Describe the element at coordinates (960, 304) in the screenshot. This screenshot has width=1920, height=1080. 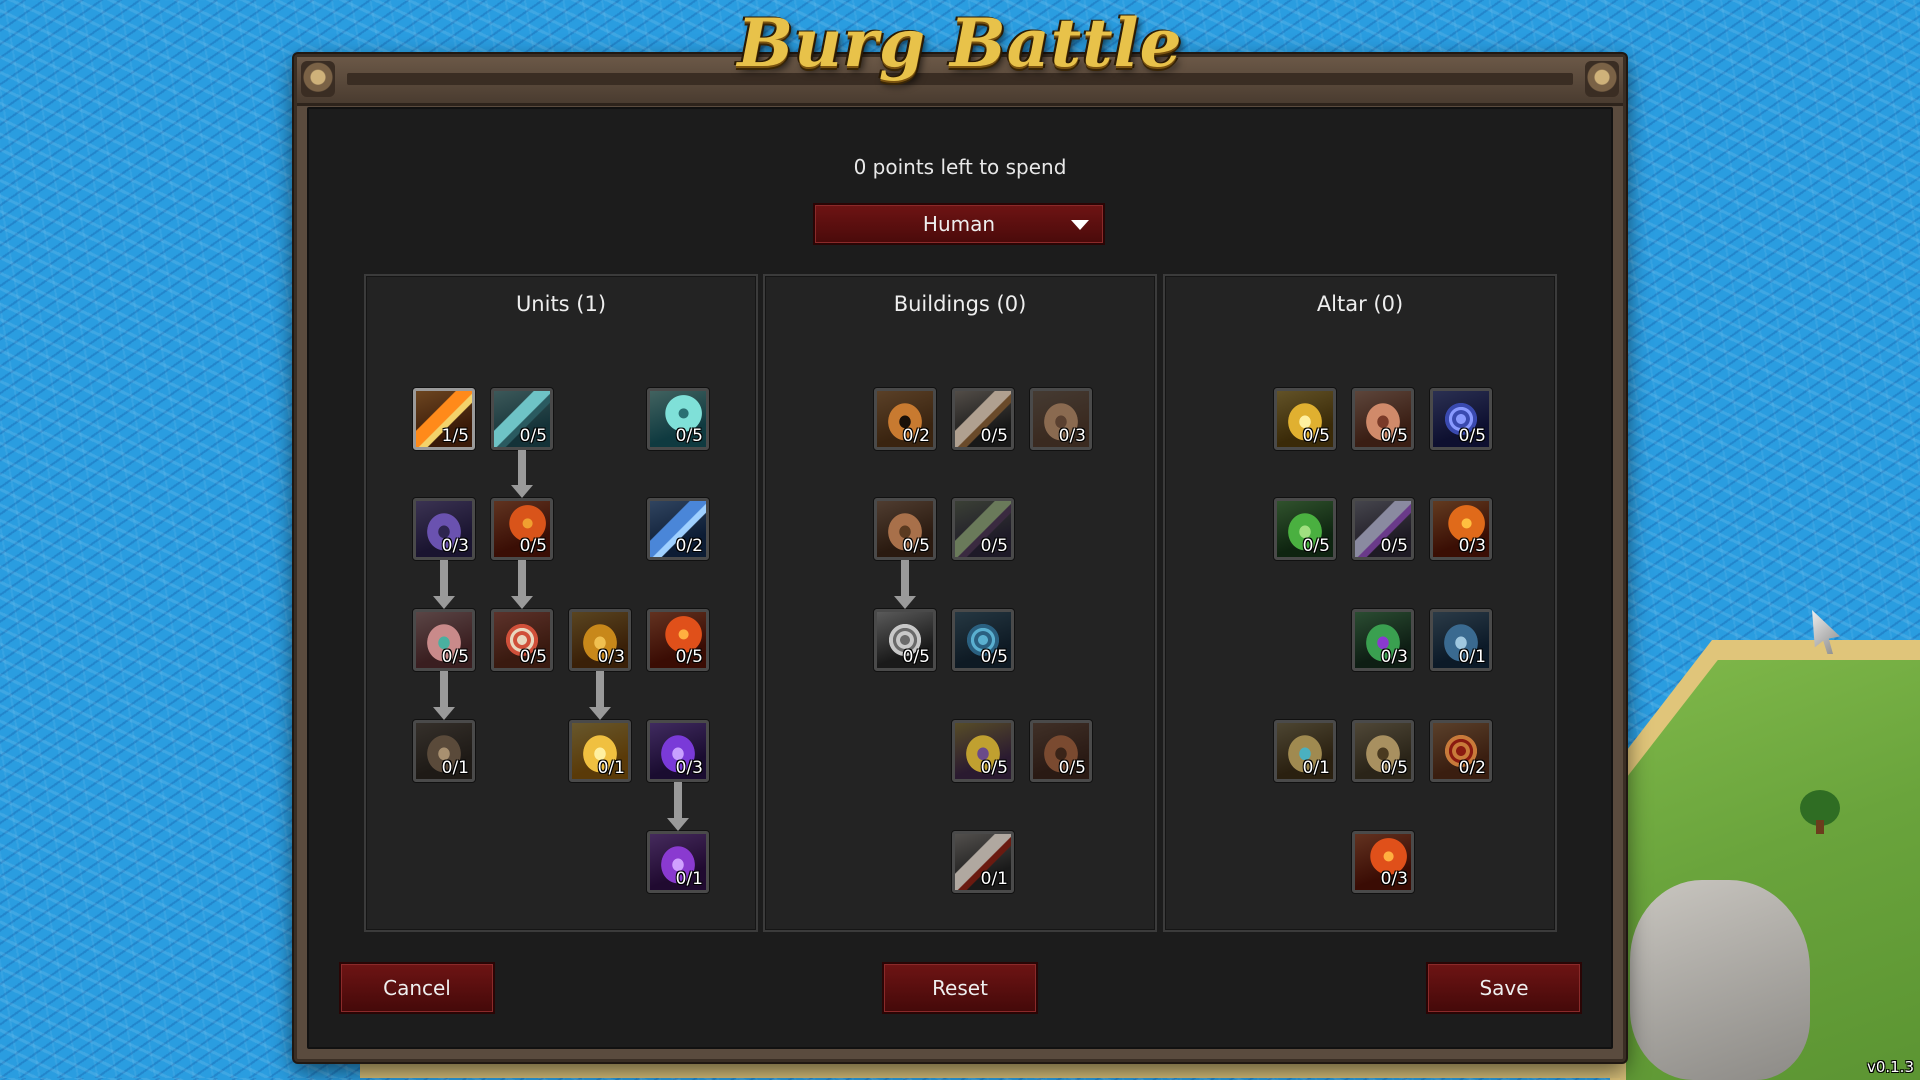
I see `buildings-panel-title: Buildings (0)` at that location.